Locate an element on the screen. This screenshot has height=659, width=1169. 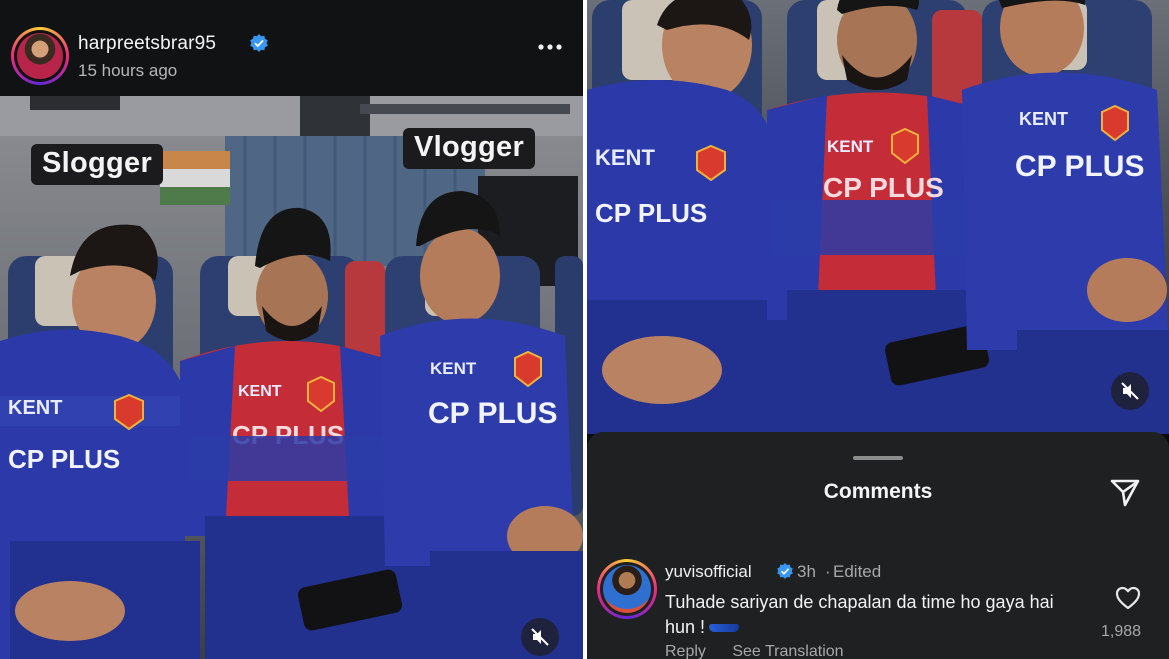
commenter-avatar is located at coordinates (627, 589).